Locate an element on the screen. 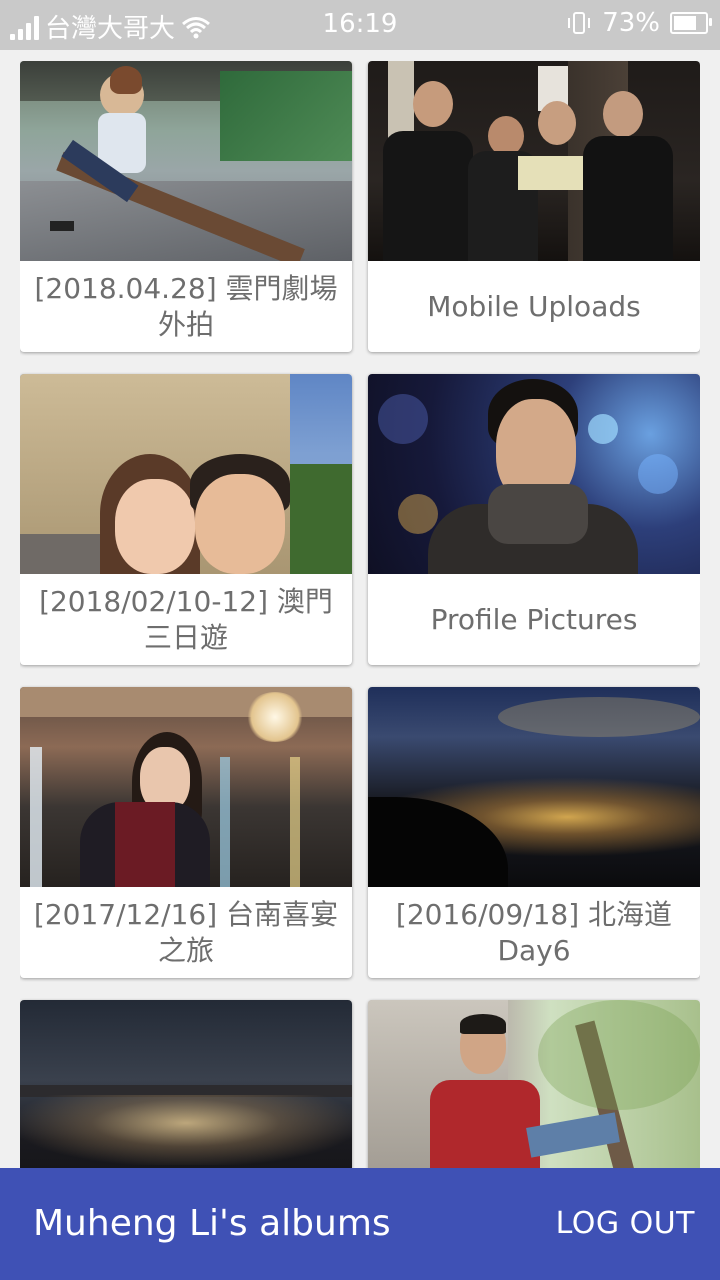 The width and height of the screenshot is (720, 1280). album-title: [2018/02/10-12] 澳門三日遊 is located at coordinates (186, 619).